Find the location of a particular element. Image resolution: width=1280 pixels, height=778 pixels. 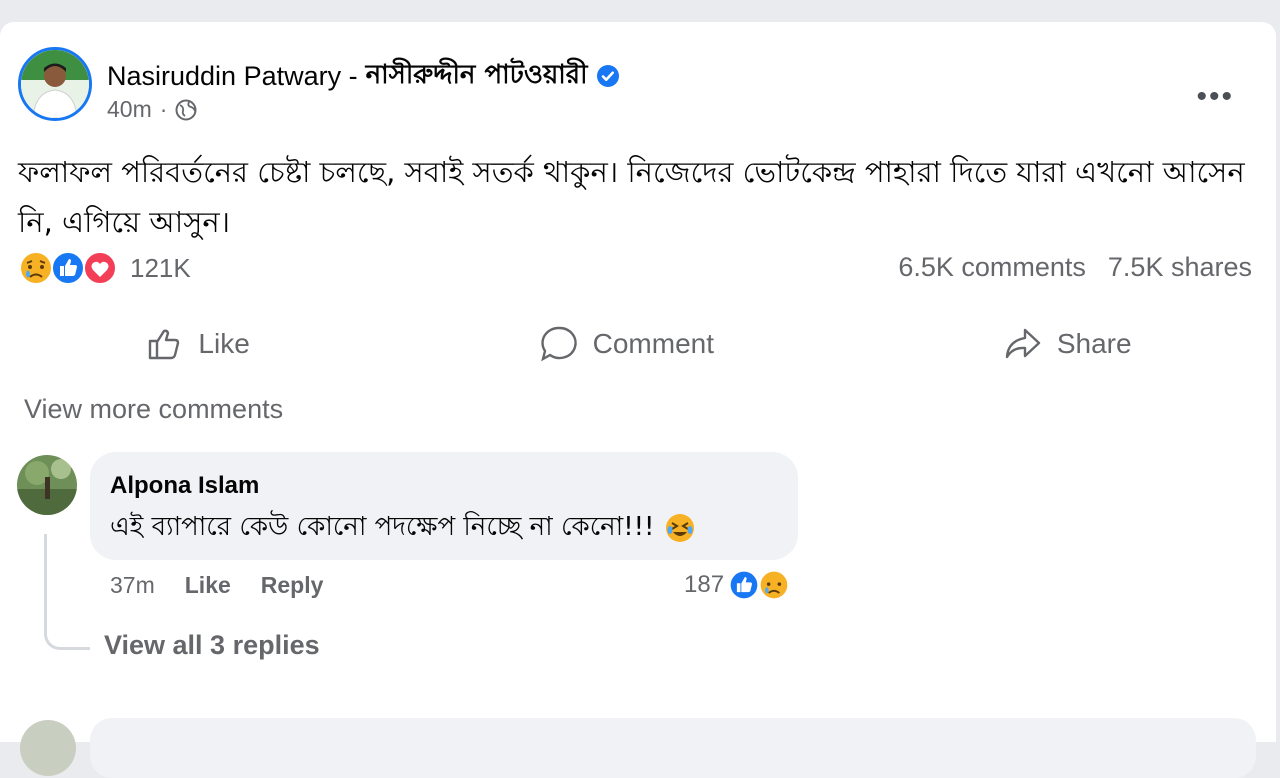

comment-button: Comment is located at coordinates (626, 344).